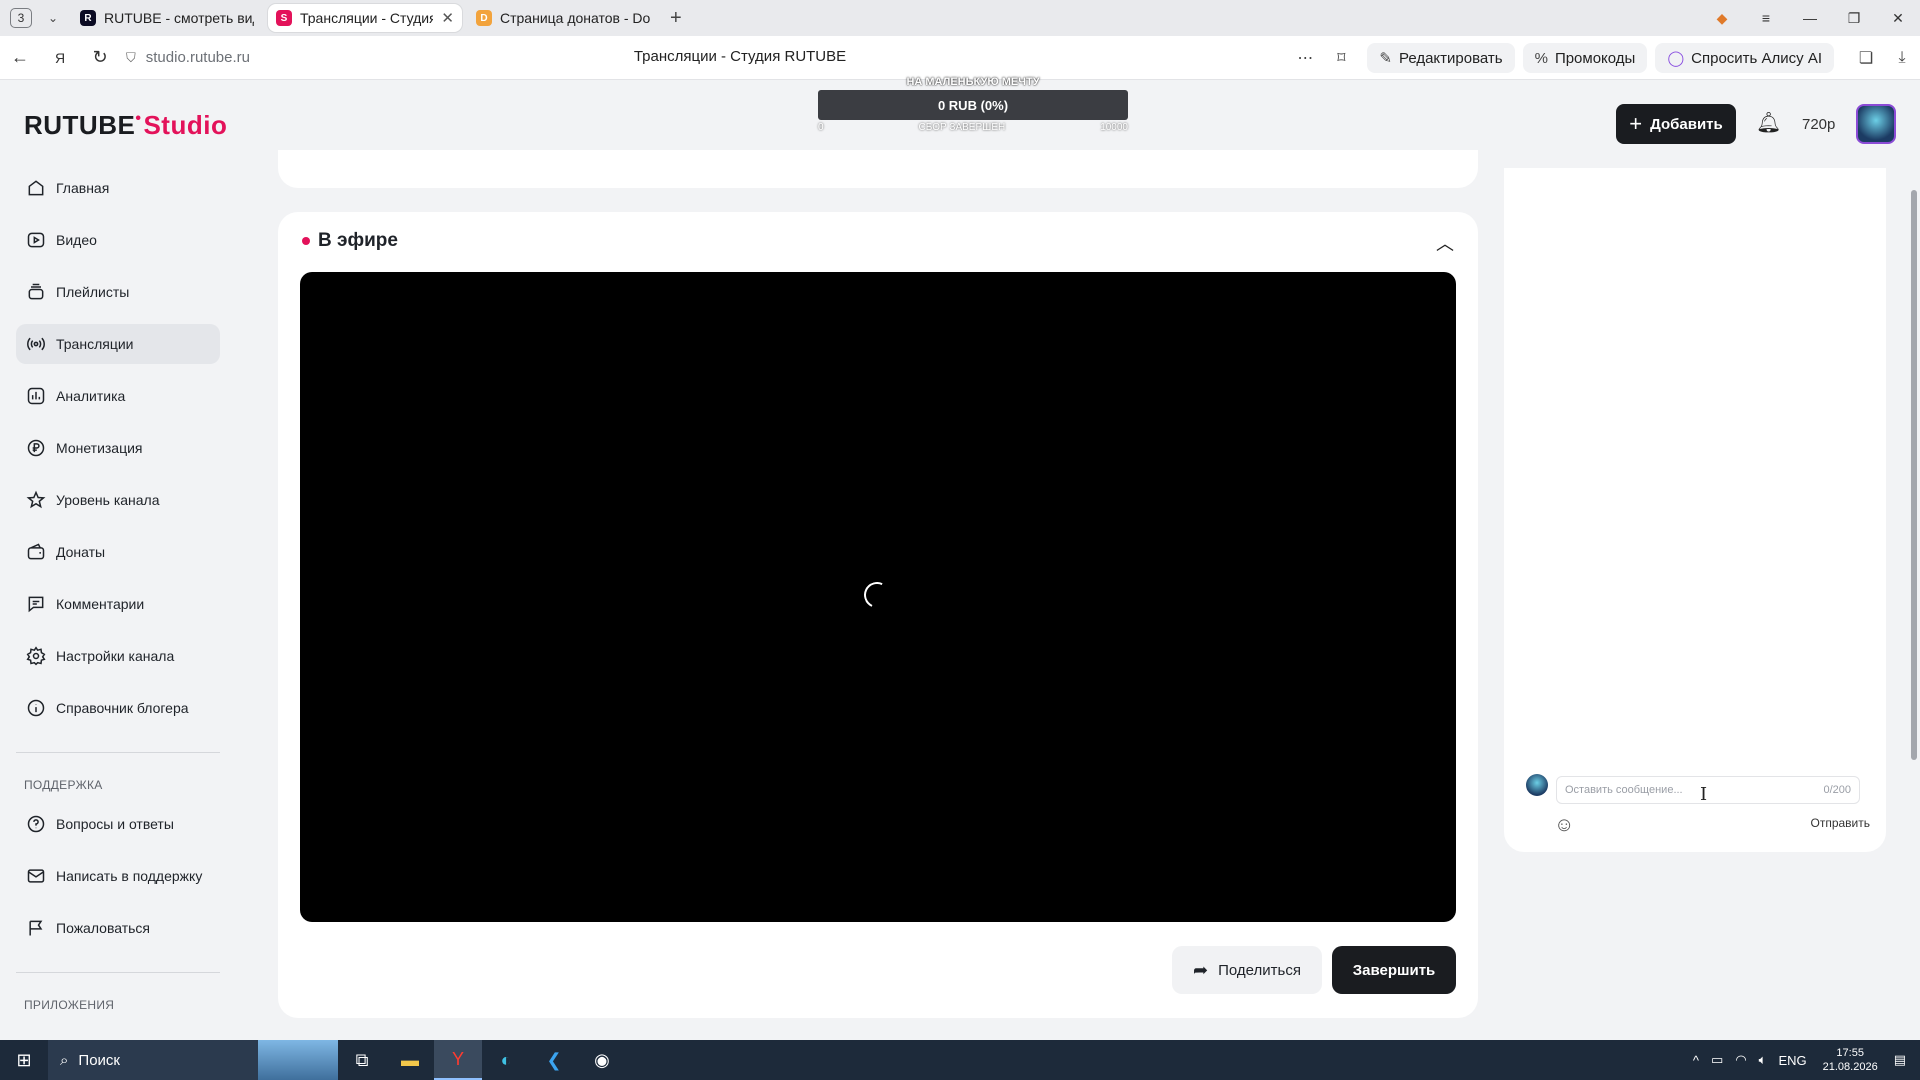  What do you see at coordinates (118, 656) in the screenshot?
I see `sidebar-item-channel-settings: Настройки канала` at bounding box center [118, 656].